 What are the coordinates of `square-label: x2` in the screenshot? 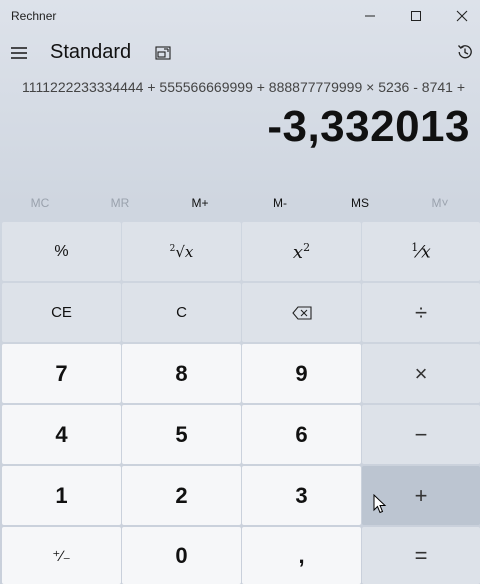 It's located at (301, 252).